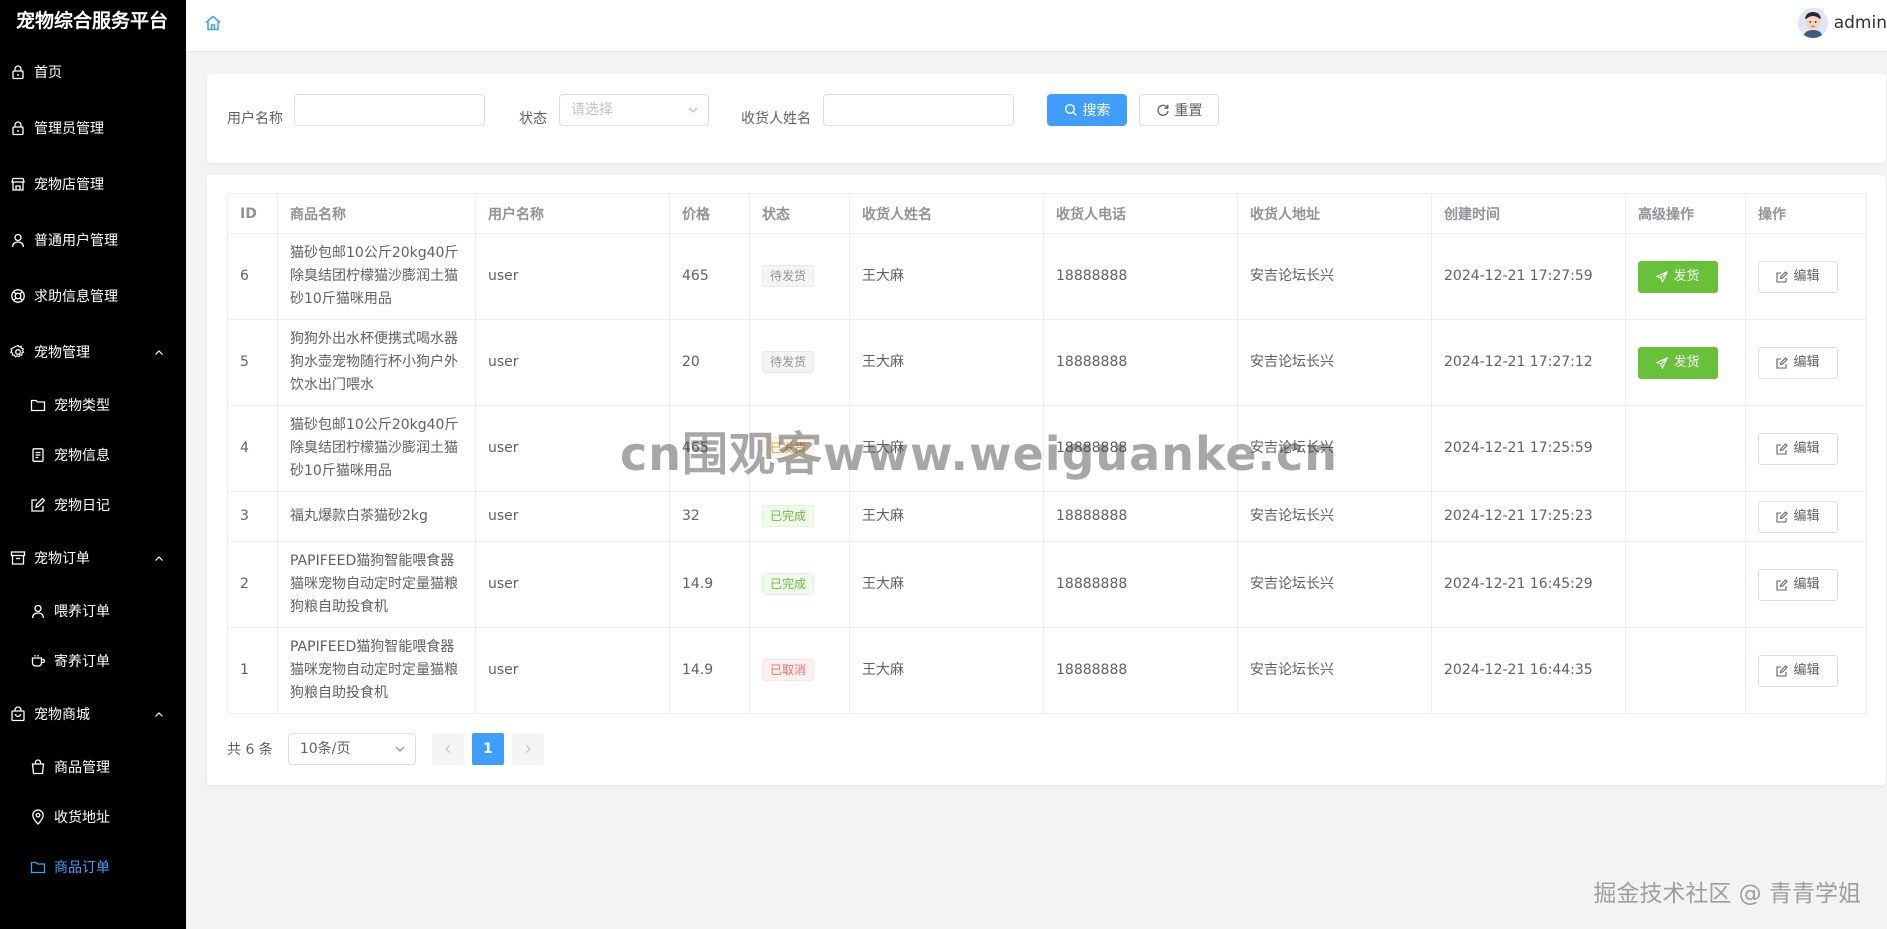 This screenshot has height=929, width=1887. I want to click on chevron-down-icon, so click(400, 749).